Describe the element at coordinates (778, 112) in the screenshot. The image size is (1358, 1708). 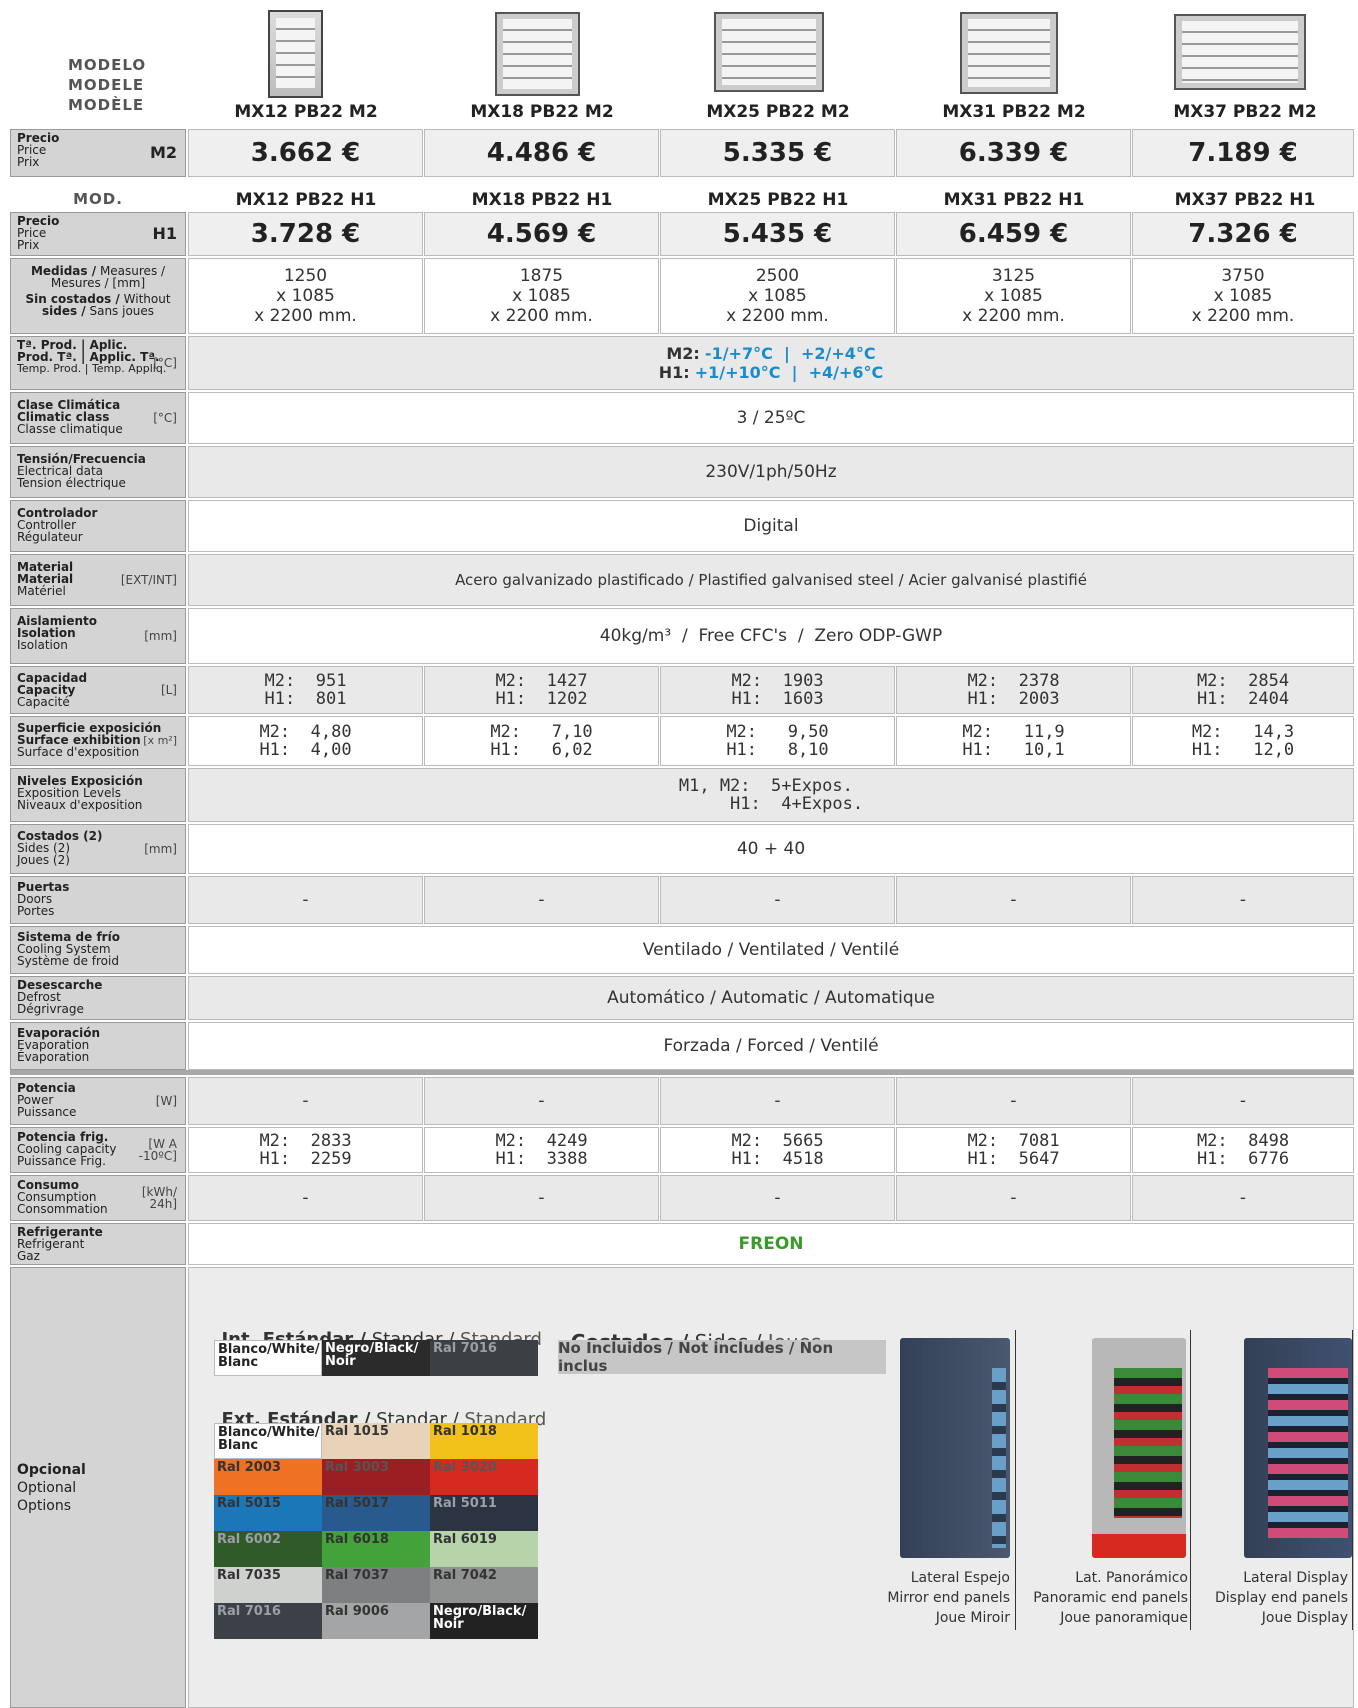
I see `model-name-m2: MX25 PB22 M2` at that location.